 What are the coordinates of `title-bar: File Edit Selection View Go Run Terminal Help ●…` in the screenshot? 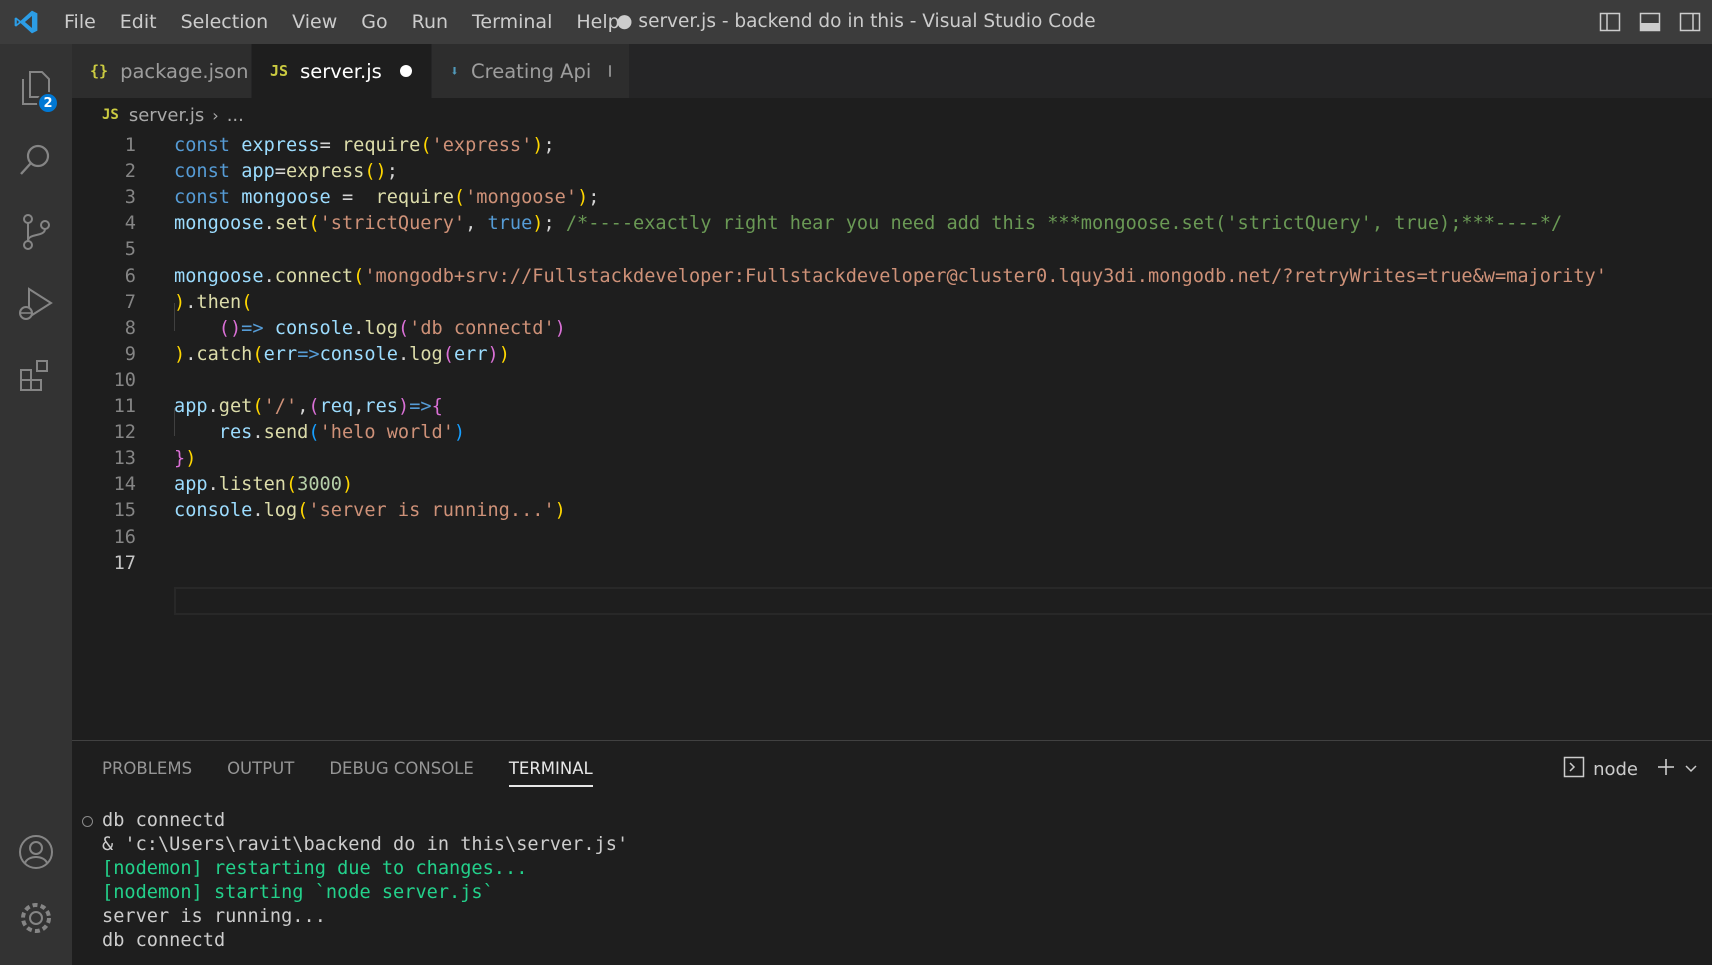 It's located at (856, 22).